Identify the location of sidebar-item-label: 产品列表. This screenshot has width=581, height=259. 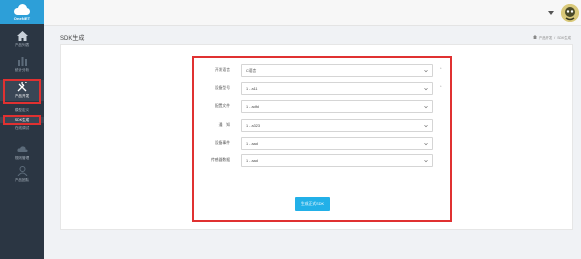
(22, 45).